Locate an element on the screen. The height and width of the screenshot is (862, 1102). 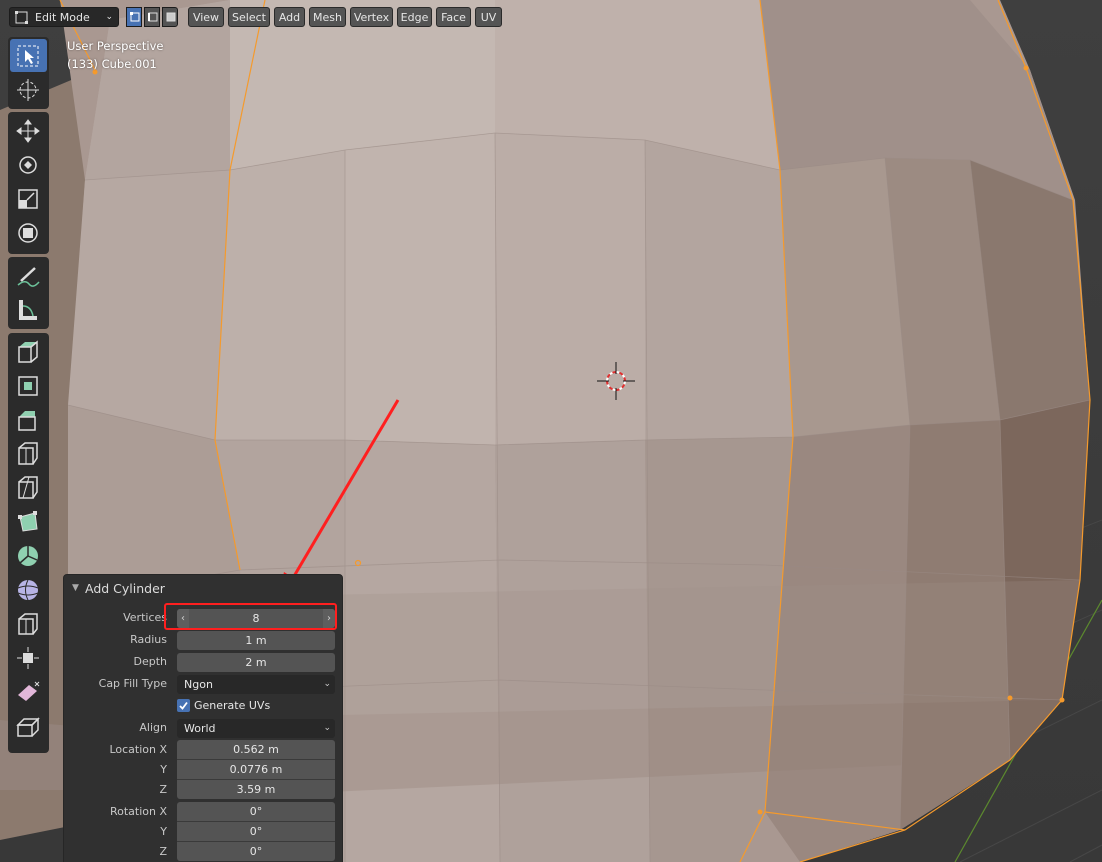
align-value: World is located at coordinates (200, 728).